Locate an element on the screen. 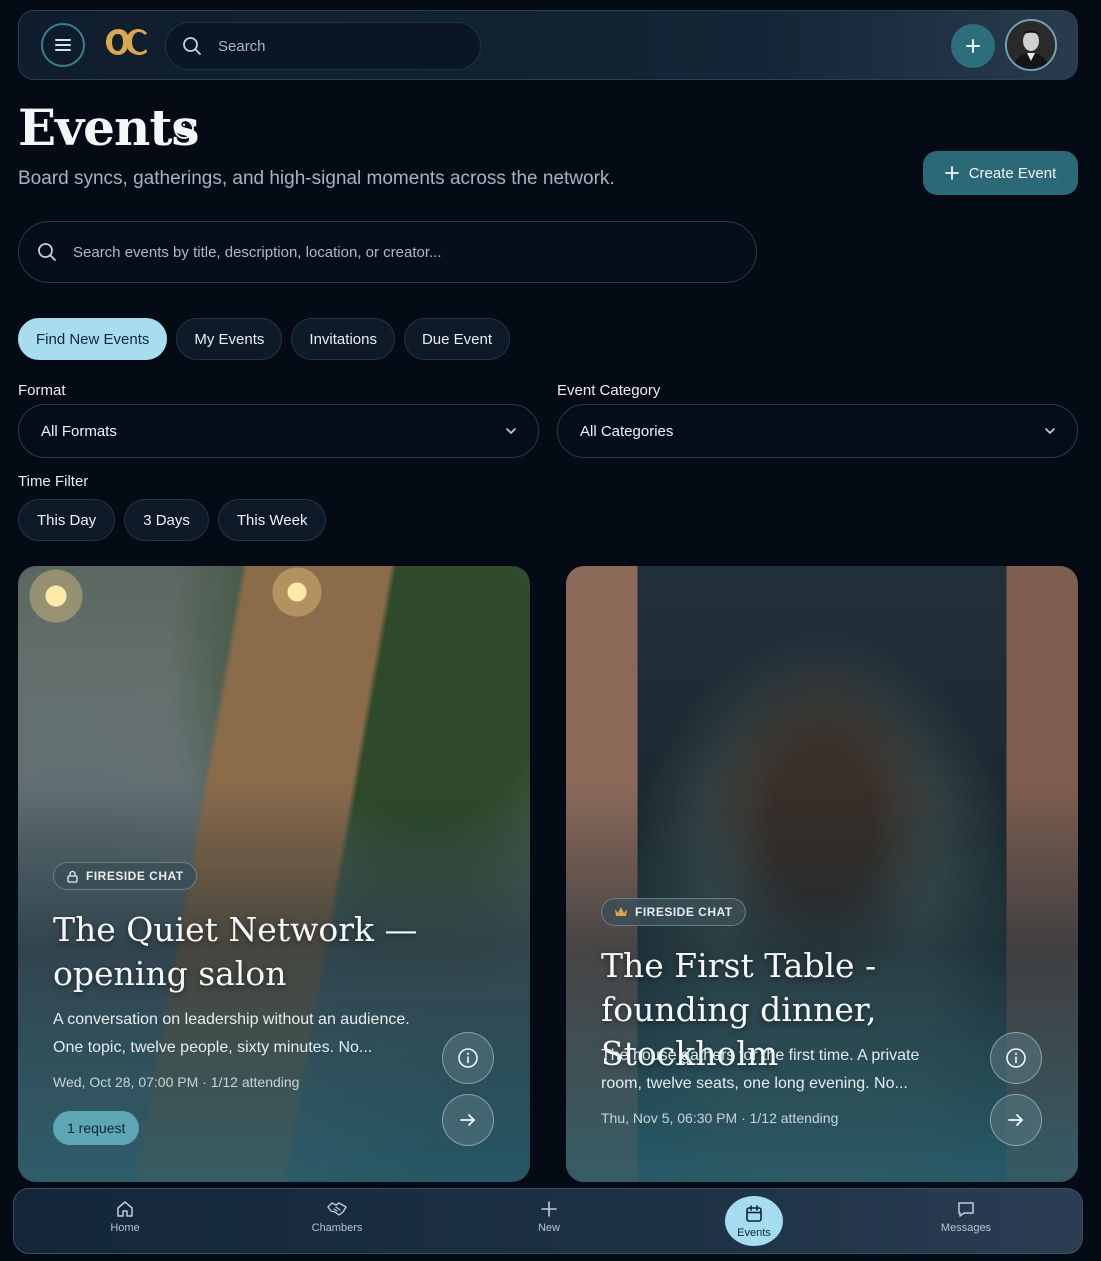 The image size is (1101, 1261). menu-button is located at coordinates (63, 45).